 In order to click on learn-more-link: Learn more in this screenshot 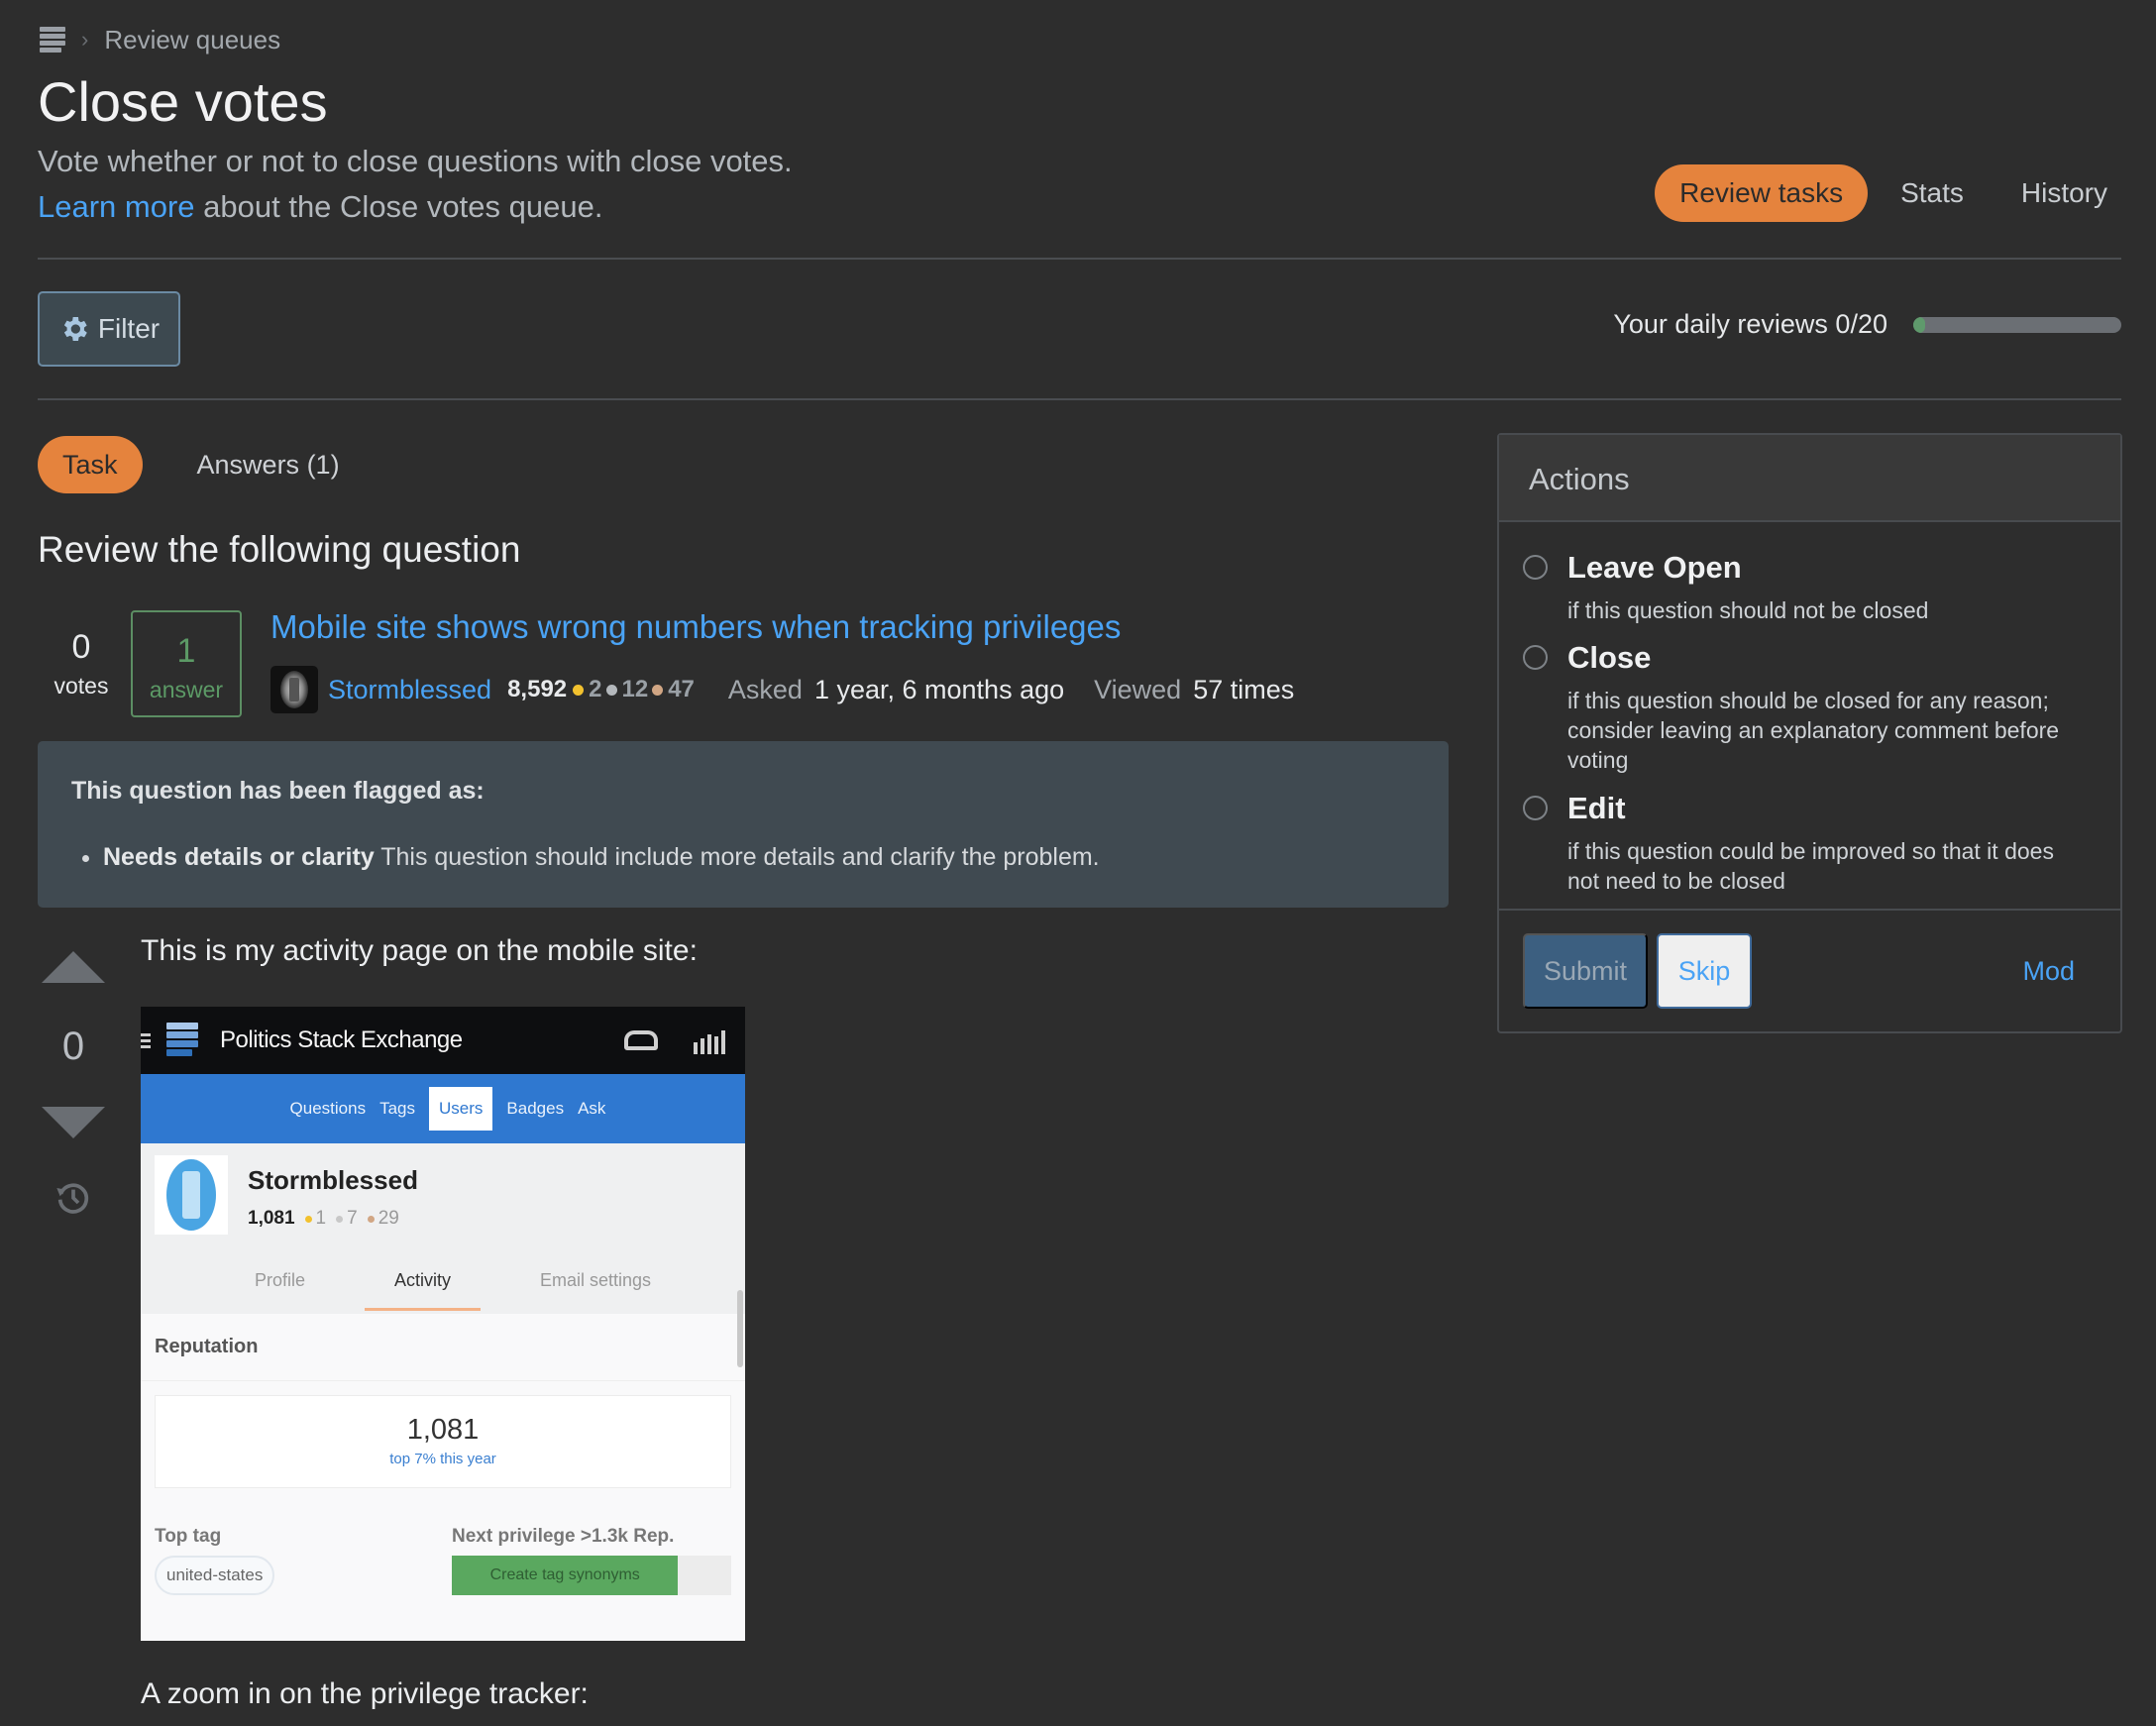, I will do `click(117, 206)`.